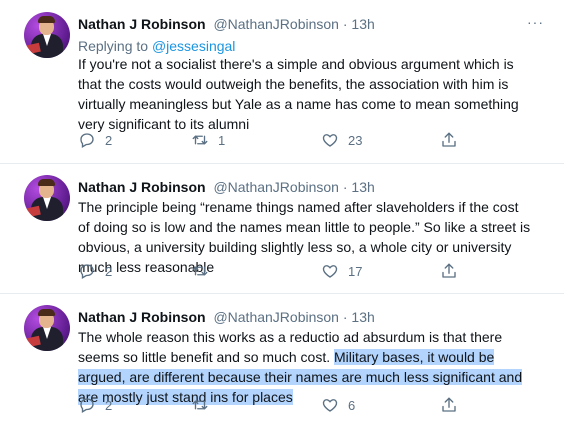  Describe the element at coordinates (341, 271) in the screenshot. I see `like-button: 17` at that location.